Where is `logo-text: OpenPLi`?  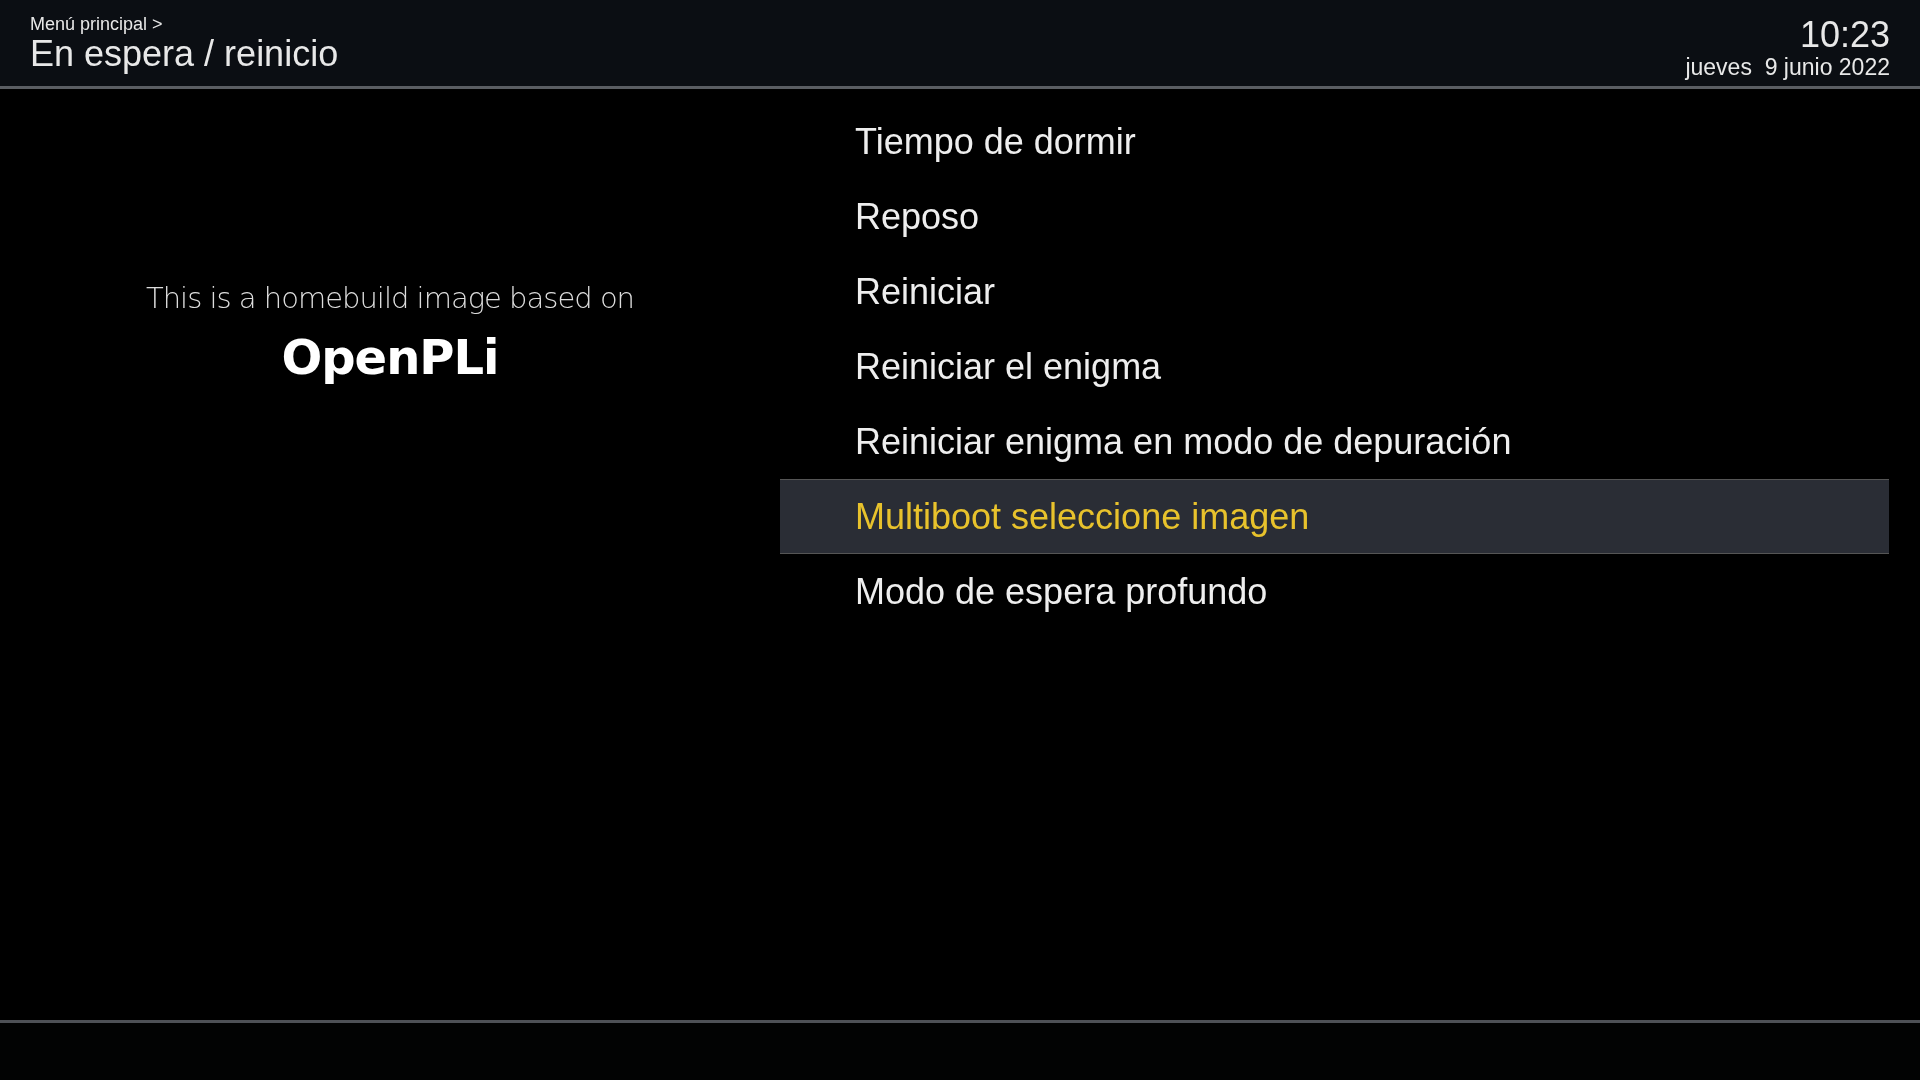
logo-text: OpenPLi is located at coordinates (390, 357).